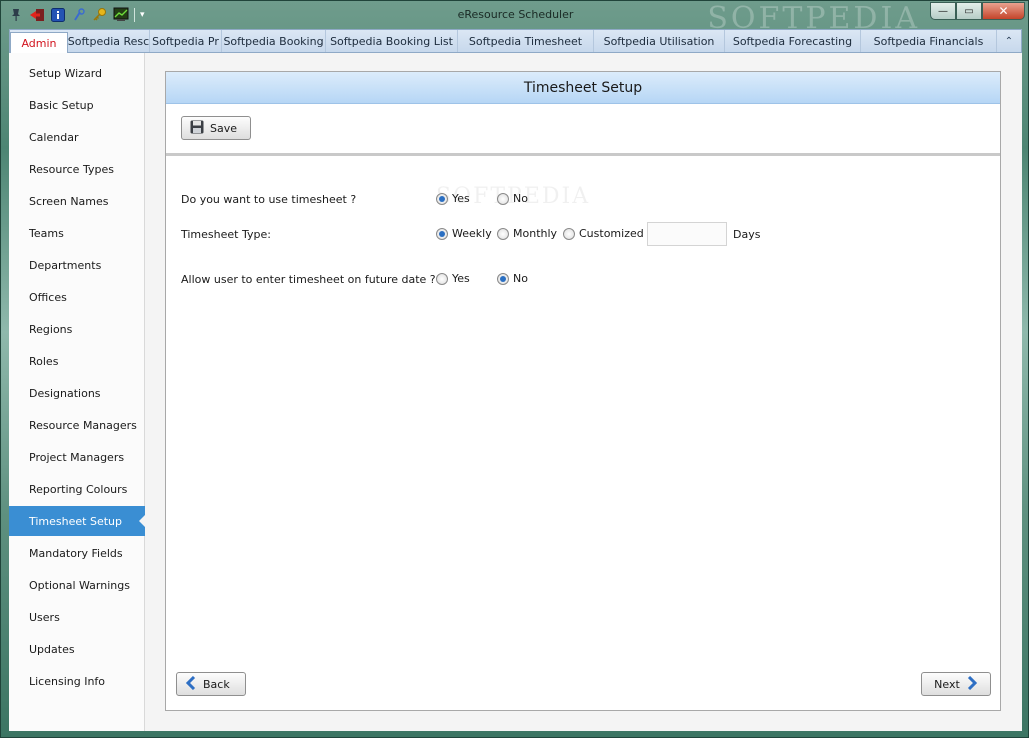  Describe the element at coordinates (77, 457) in the screenshot. I see `sidebar-item-project-managers: Project Managers` at that location.